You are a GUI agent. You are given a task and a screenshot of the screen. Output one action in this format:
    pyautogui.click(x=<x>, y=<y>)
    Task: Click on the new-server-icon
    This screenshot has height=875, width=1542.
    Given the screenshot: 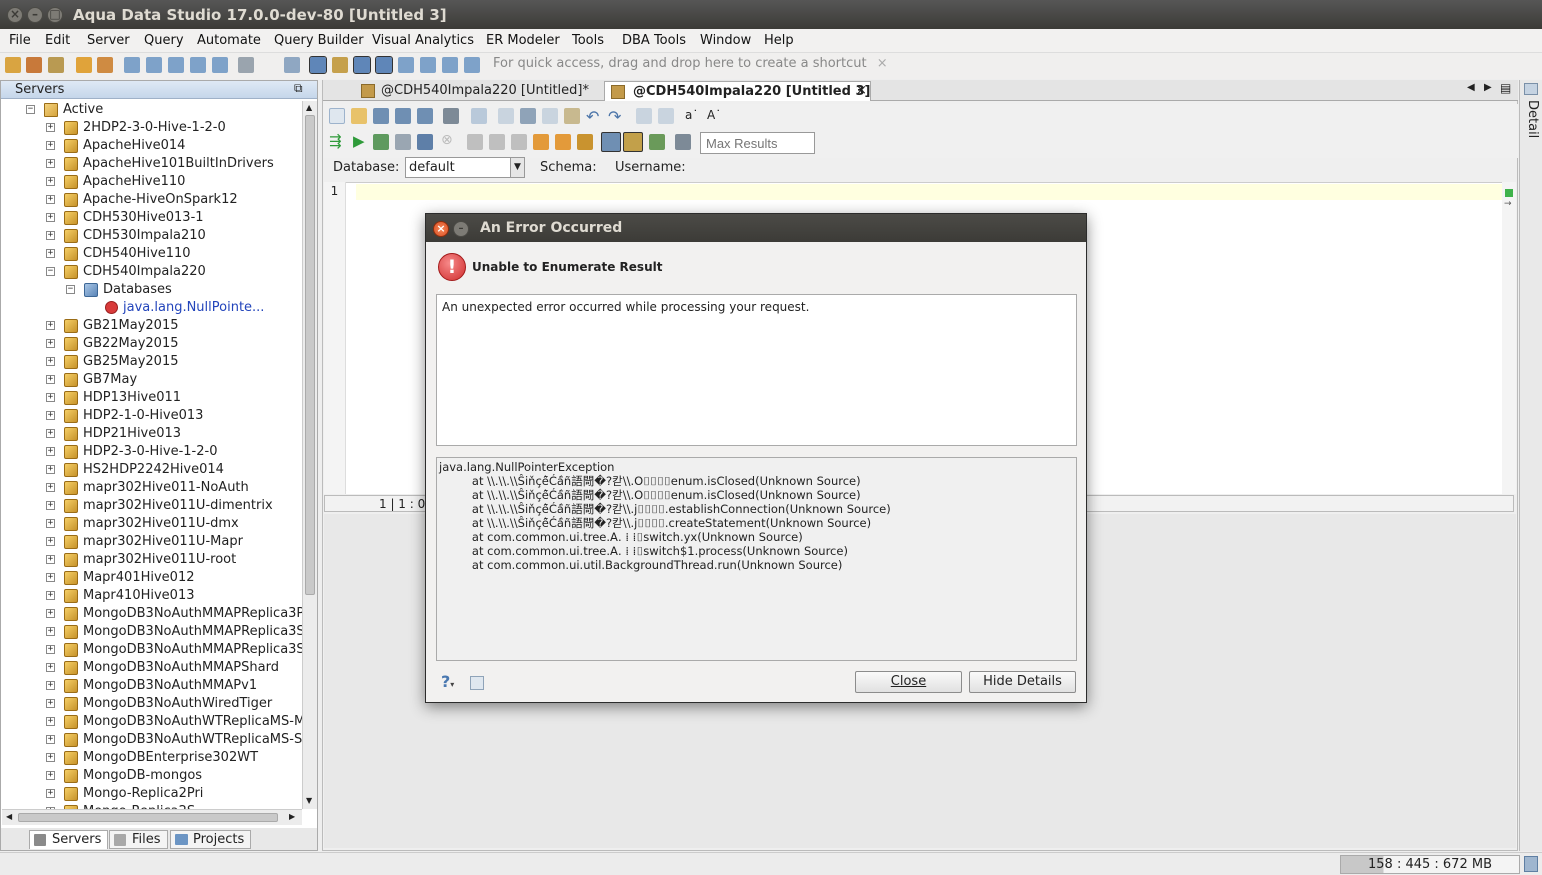 What is the action you would take?
    pyautogui.click(x=13, y=65)
    